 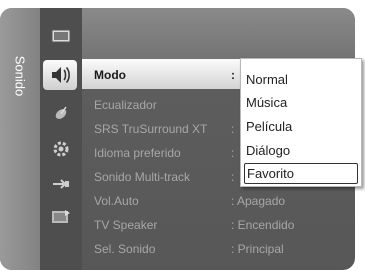 What do you see at coordinates (257, 249) in the screenshot?
I see `menu-item-value: : Principal` at bounding box center [257, 249].